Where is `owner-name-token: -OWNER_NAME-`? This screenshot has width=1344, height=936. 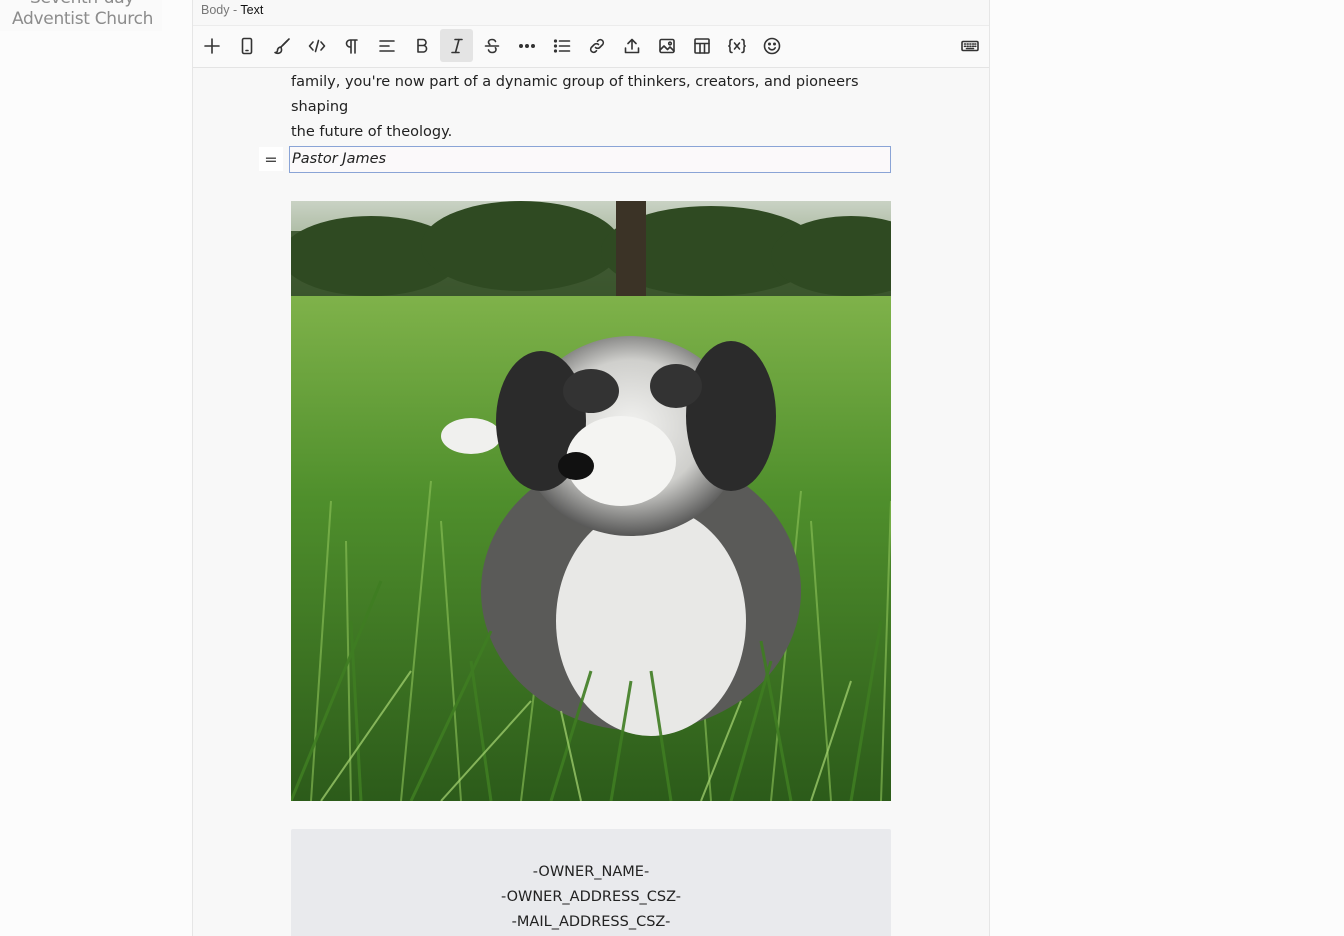 owner-name-token: -OWNER_NAME- is located at coordinates (591, 872).